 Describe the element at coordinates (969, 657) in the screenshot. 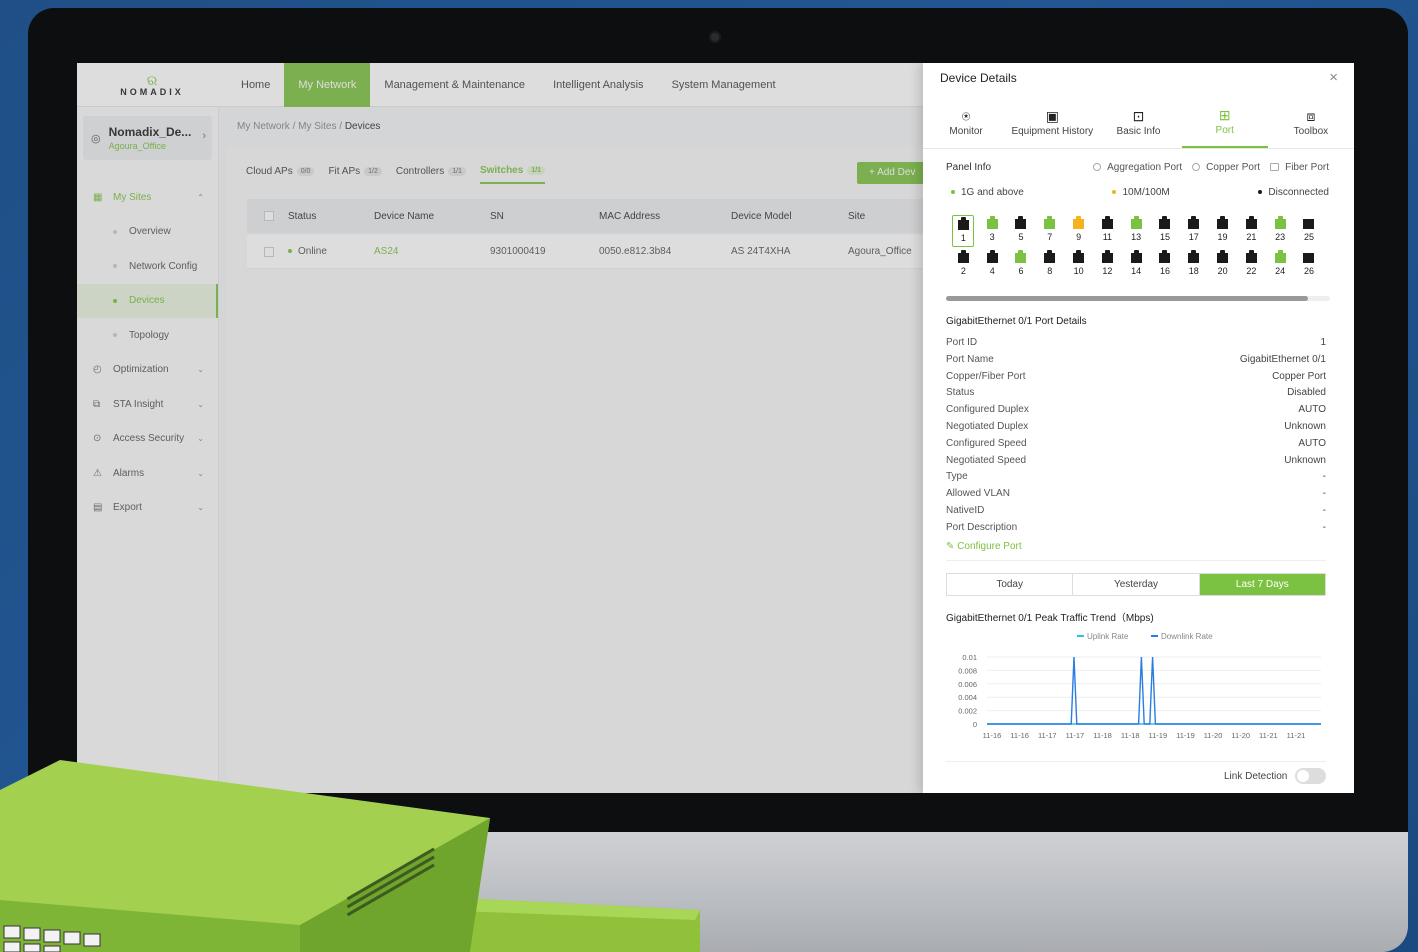

I see `y-tick-label: 0.01` at that location.